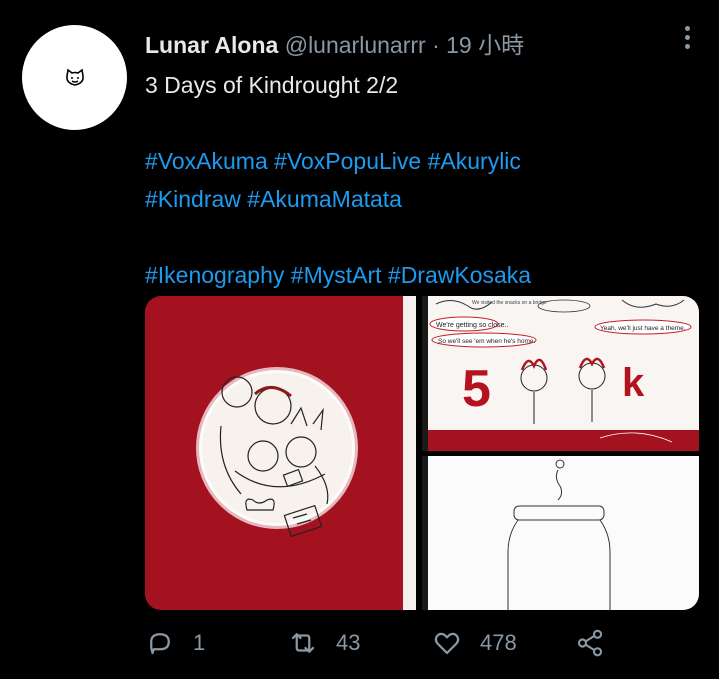 This screenshot has height=679, width=719. I want to click on reply-icon, so click(160, 644).